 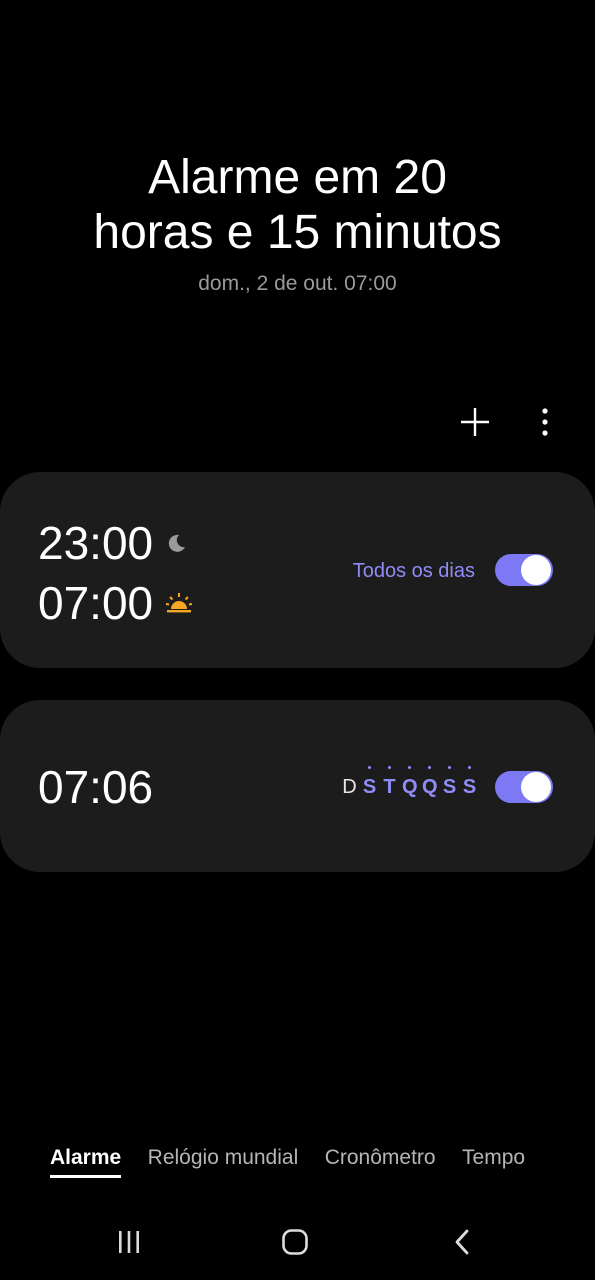 What do you see at coordinates (449, 782) in the screenshot?
I see `day-friday: S` at bounding box center [449, 782].